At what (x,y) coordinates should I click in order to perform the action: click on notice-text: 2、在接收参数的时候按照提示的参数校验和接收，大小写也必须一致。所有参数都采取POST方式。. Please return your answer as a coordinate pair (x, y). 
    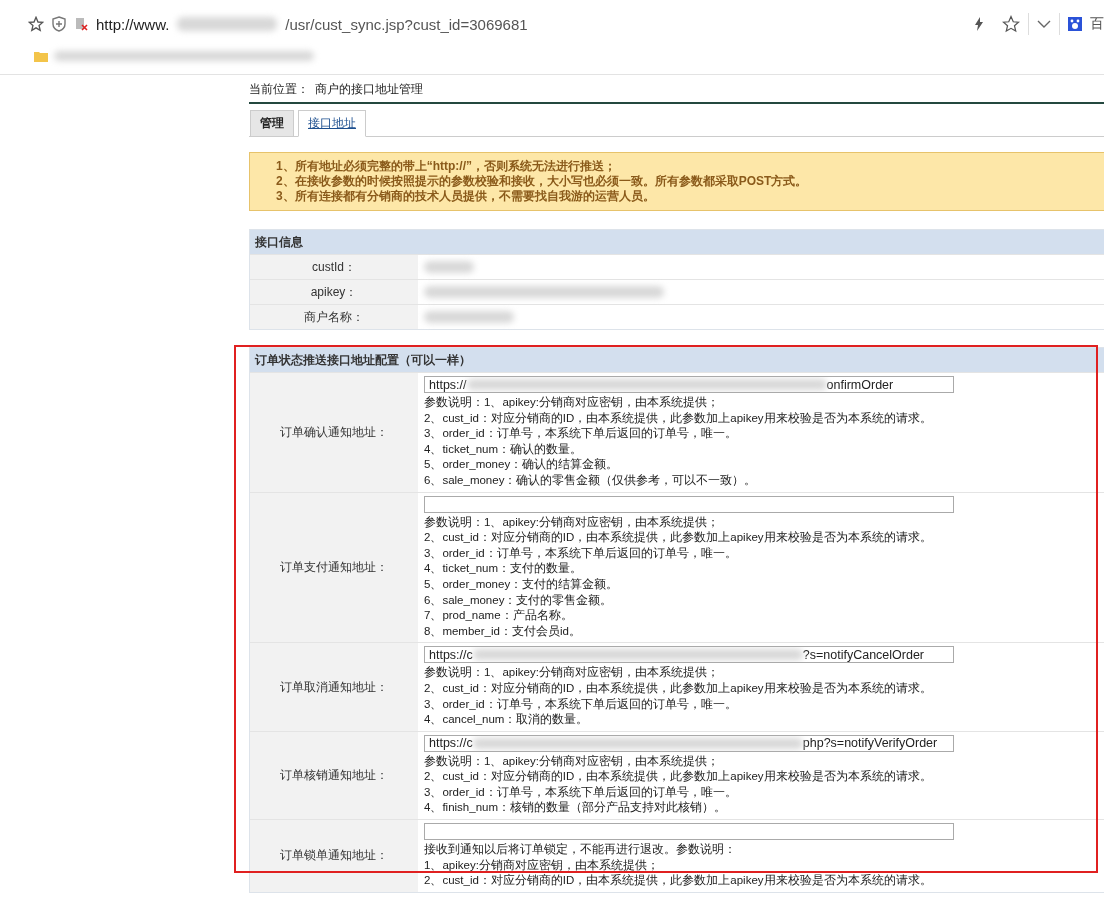
    Looking at the image, I should click on (542, 181).